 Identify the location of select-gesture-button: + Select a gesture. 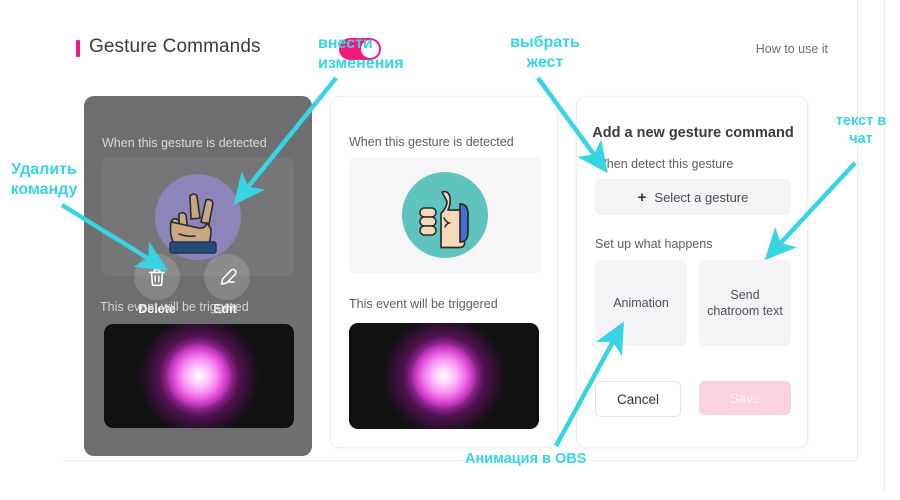
(693, 197).